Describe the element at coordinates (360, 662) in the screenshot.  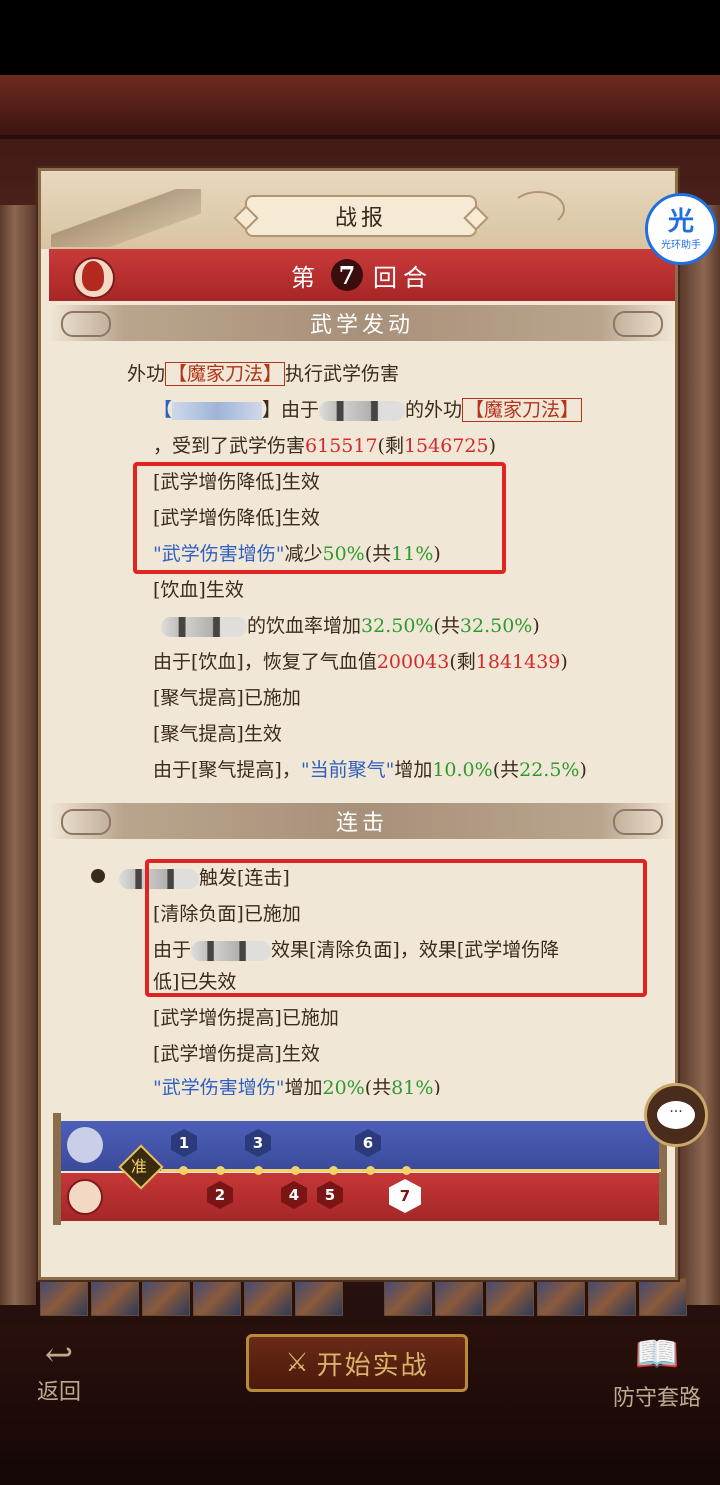
I see `log-line: 由于[饮血]，恢复了气血值200043(剩1841439)` at that location.